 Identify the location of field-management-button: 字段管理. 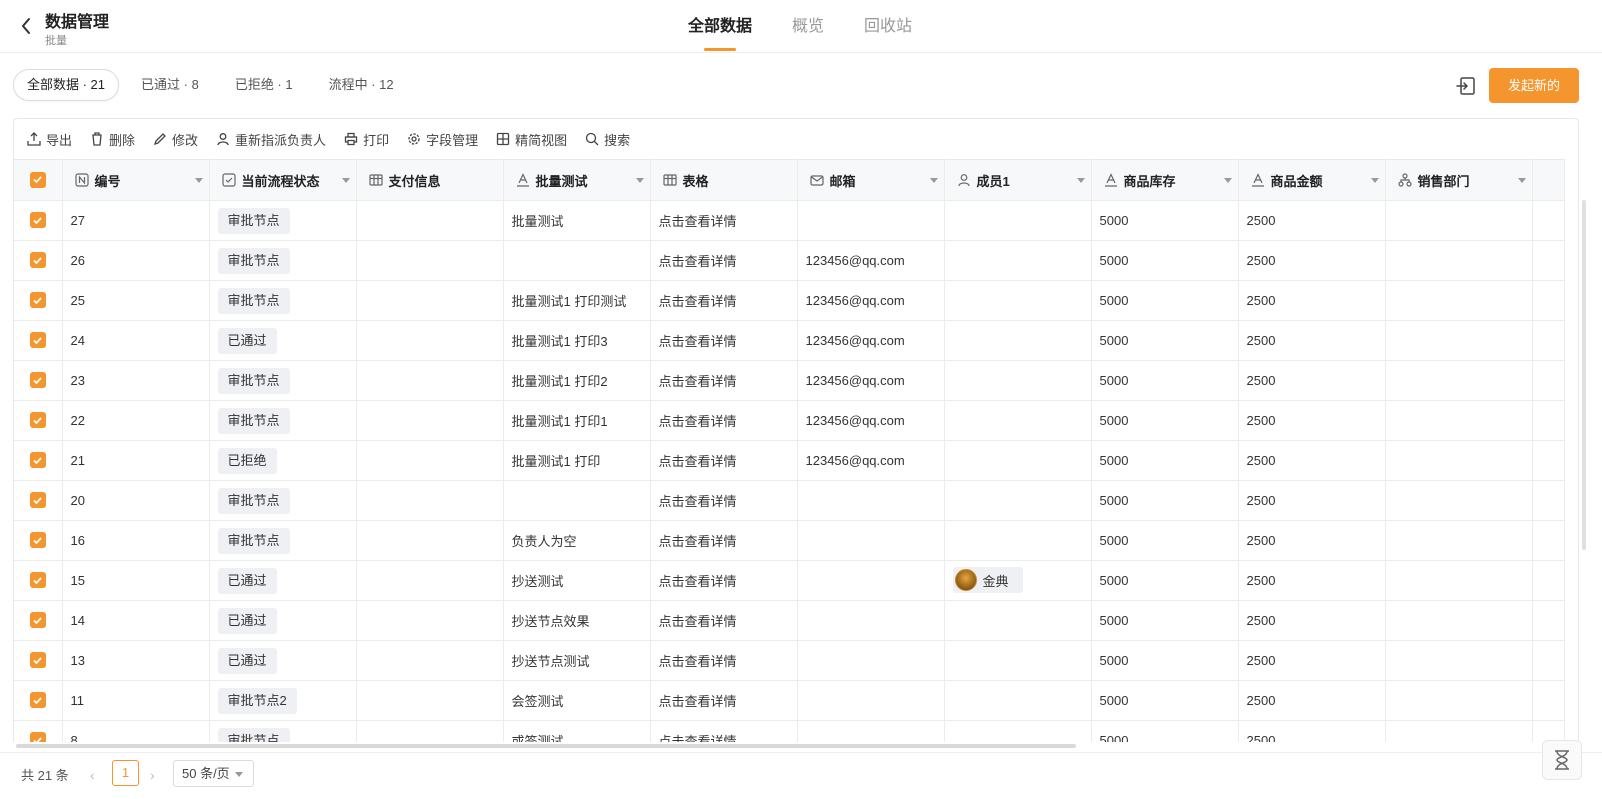
(442, 139).